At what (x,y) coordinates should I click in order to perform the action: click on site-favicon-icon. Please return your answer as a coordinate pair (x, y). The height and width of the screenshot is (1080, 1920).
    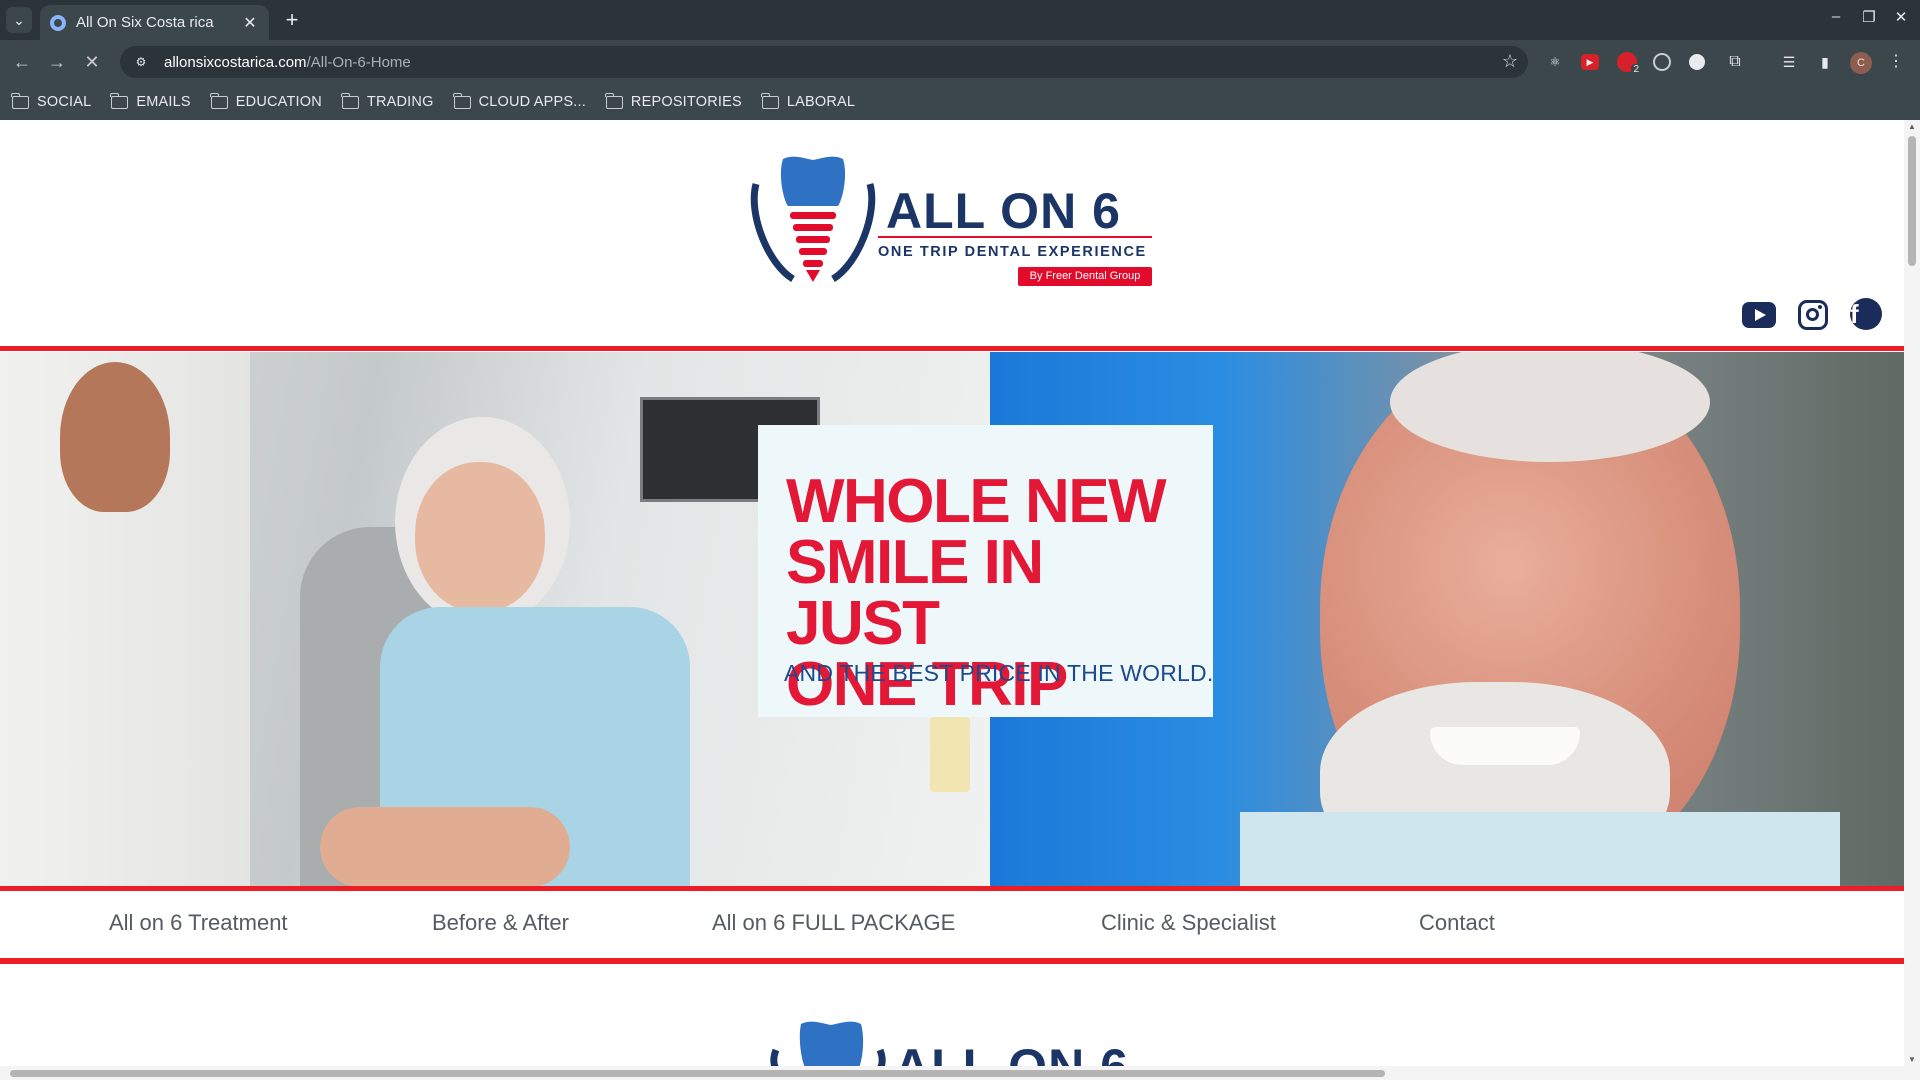
    Looking at the image, I should click on (58, 22).